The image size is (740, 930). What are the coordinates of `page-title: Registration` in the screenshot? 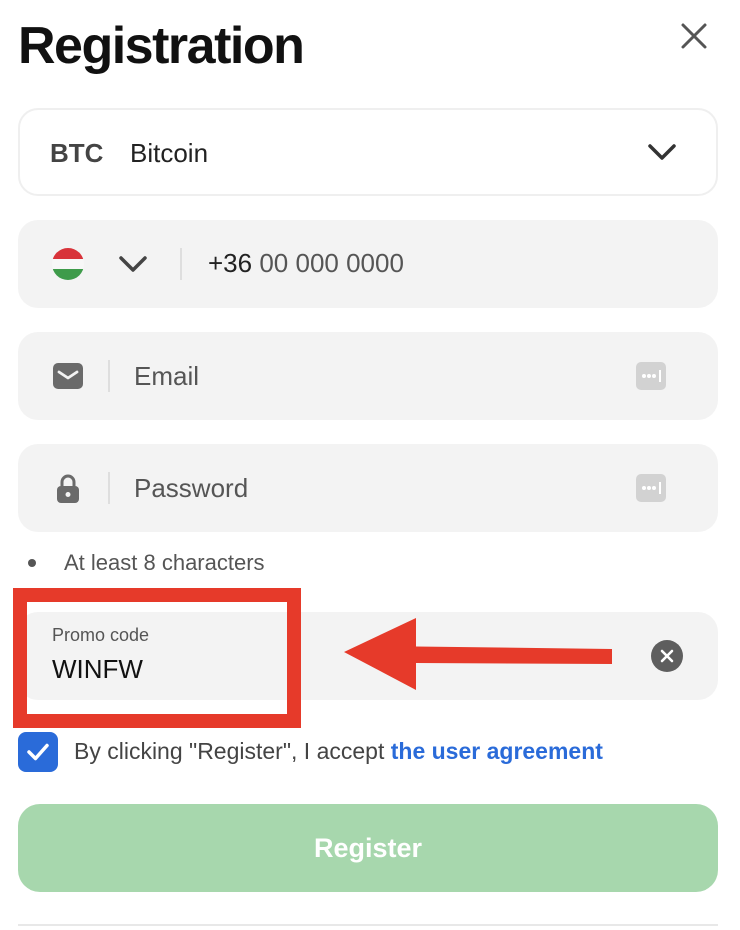 It's located at (161, 46).